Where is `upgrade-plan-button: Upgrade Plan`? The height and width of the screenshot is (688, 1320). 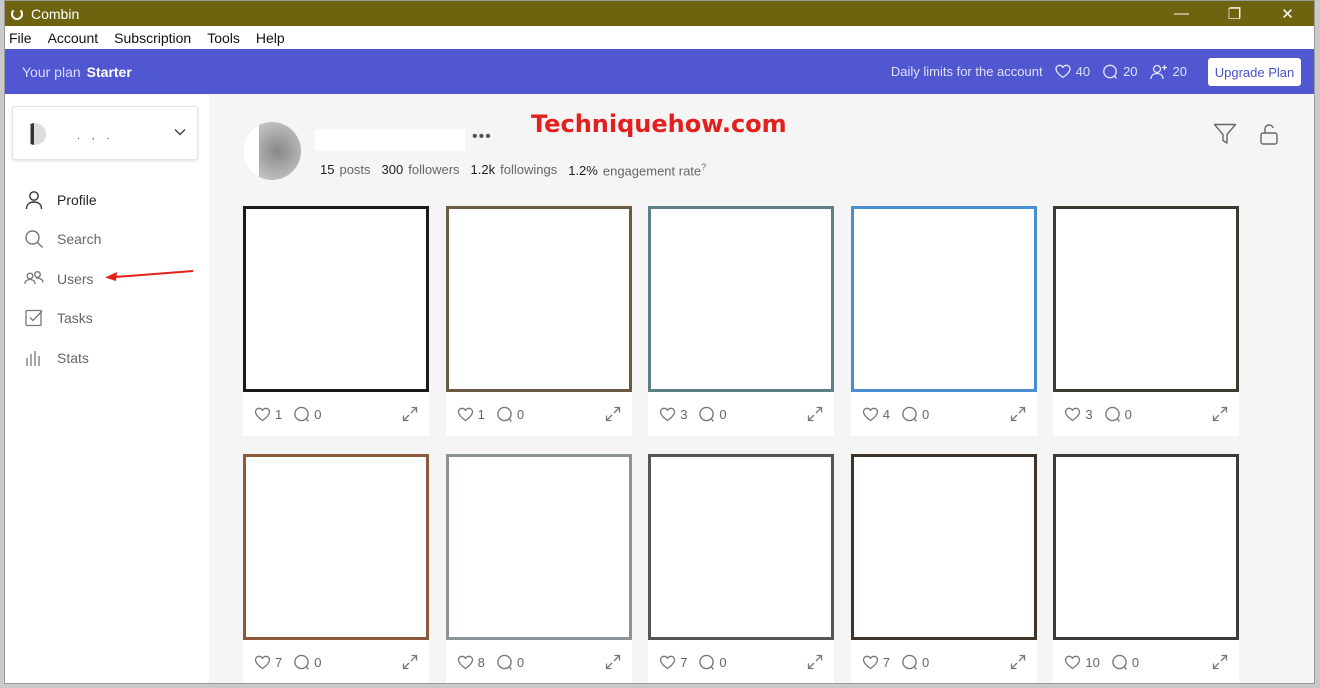
upgrade-plan-button: Upgrade Plan is located at coordinates (1254, 72).